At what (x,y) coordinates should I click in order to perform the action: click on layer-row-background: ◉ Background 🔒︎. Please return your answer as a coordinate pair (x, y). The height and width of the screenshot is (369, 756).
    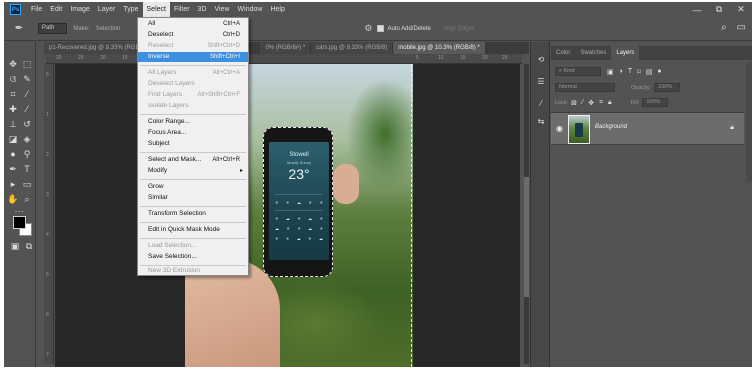
    Looking at the image, I should click on (647, 128).